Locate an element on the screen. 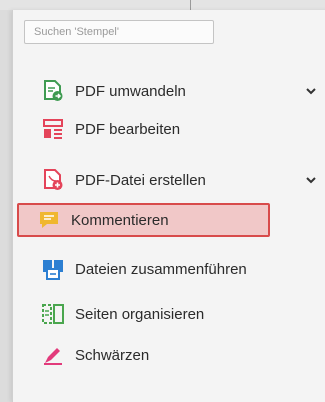 This screenshot has width=325, height=402. tool-item-redact: Schwärzen is located at coordinates (169, 355).